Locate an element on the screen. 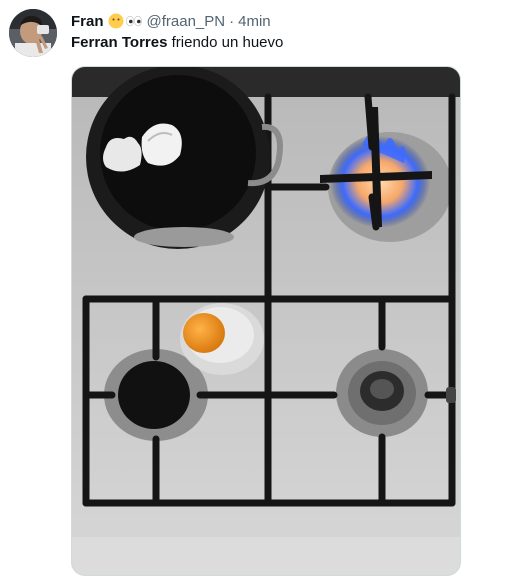 This screenshot has width=523, height=587. tweet-text-bold: Ferran Torres is located at coordinates (119, 42).